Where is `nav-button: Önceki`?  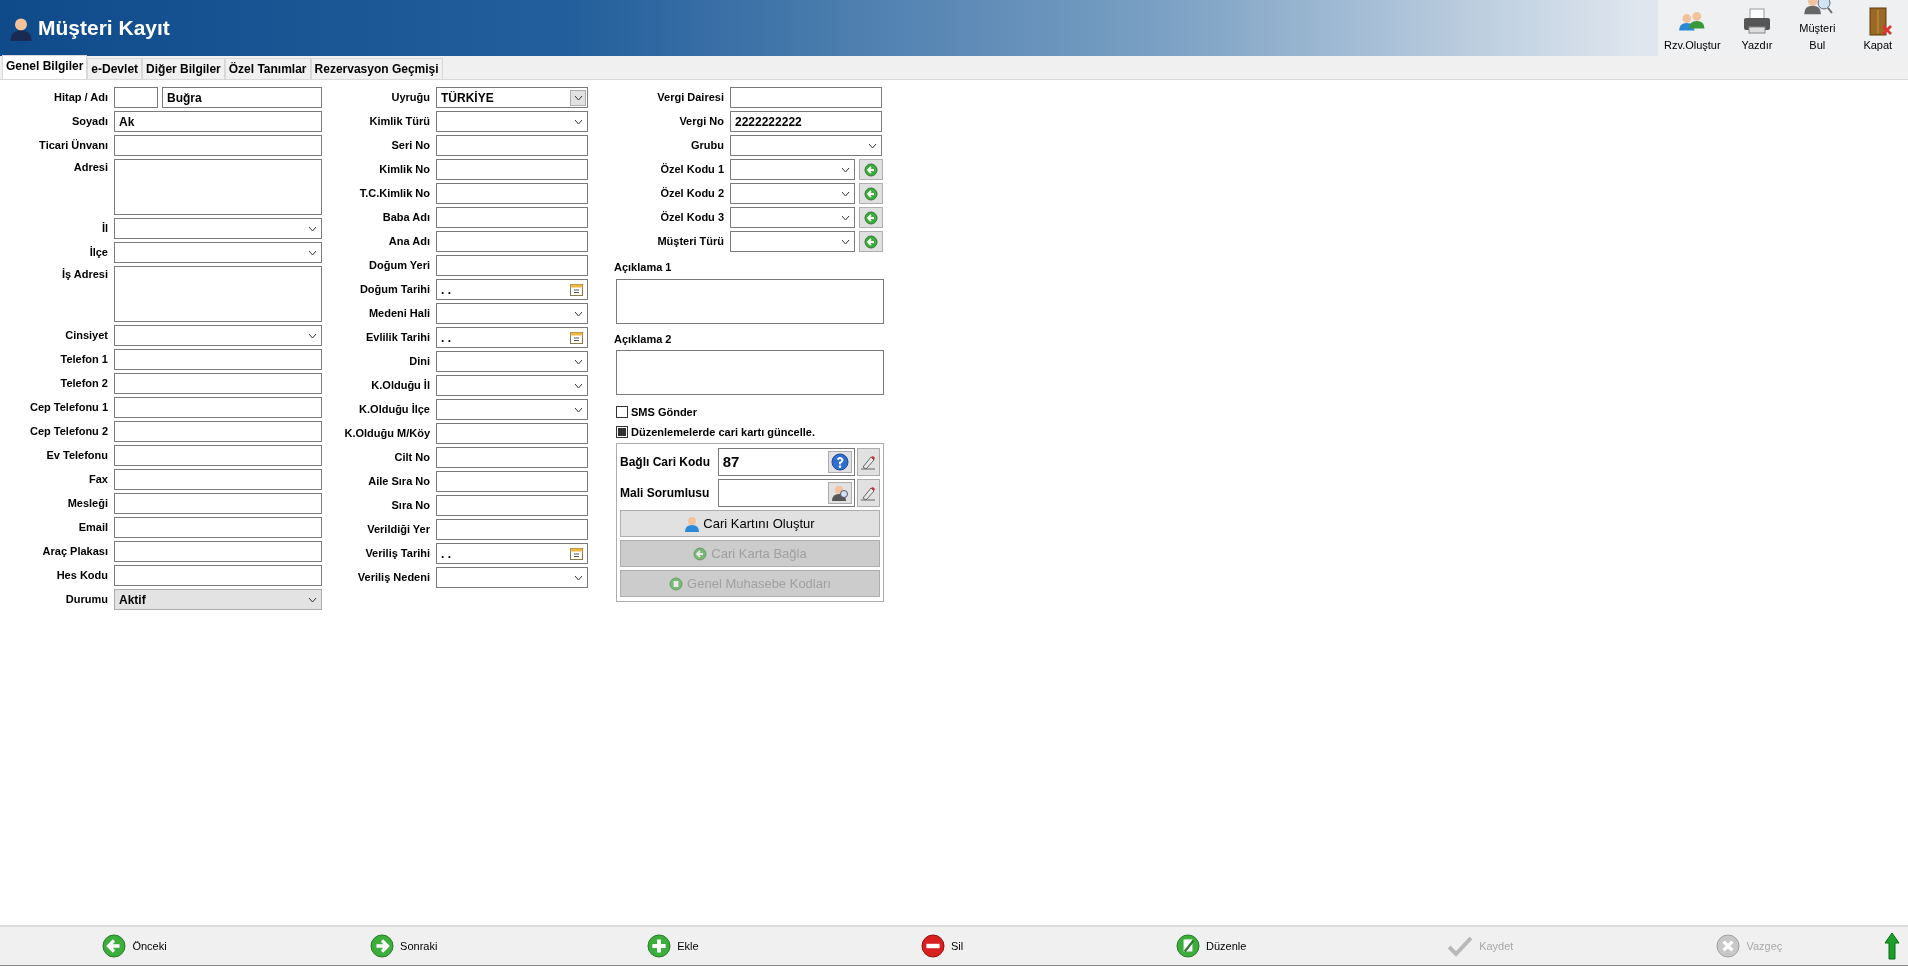
nav-button: Önceki is located at coordinates (134, 946).